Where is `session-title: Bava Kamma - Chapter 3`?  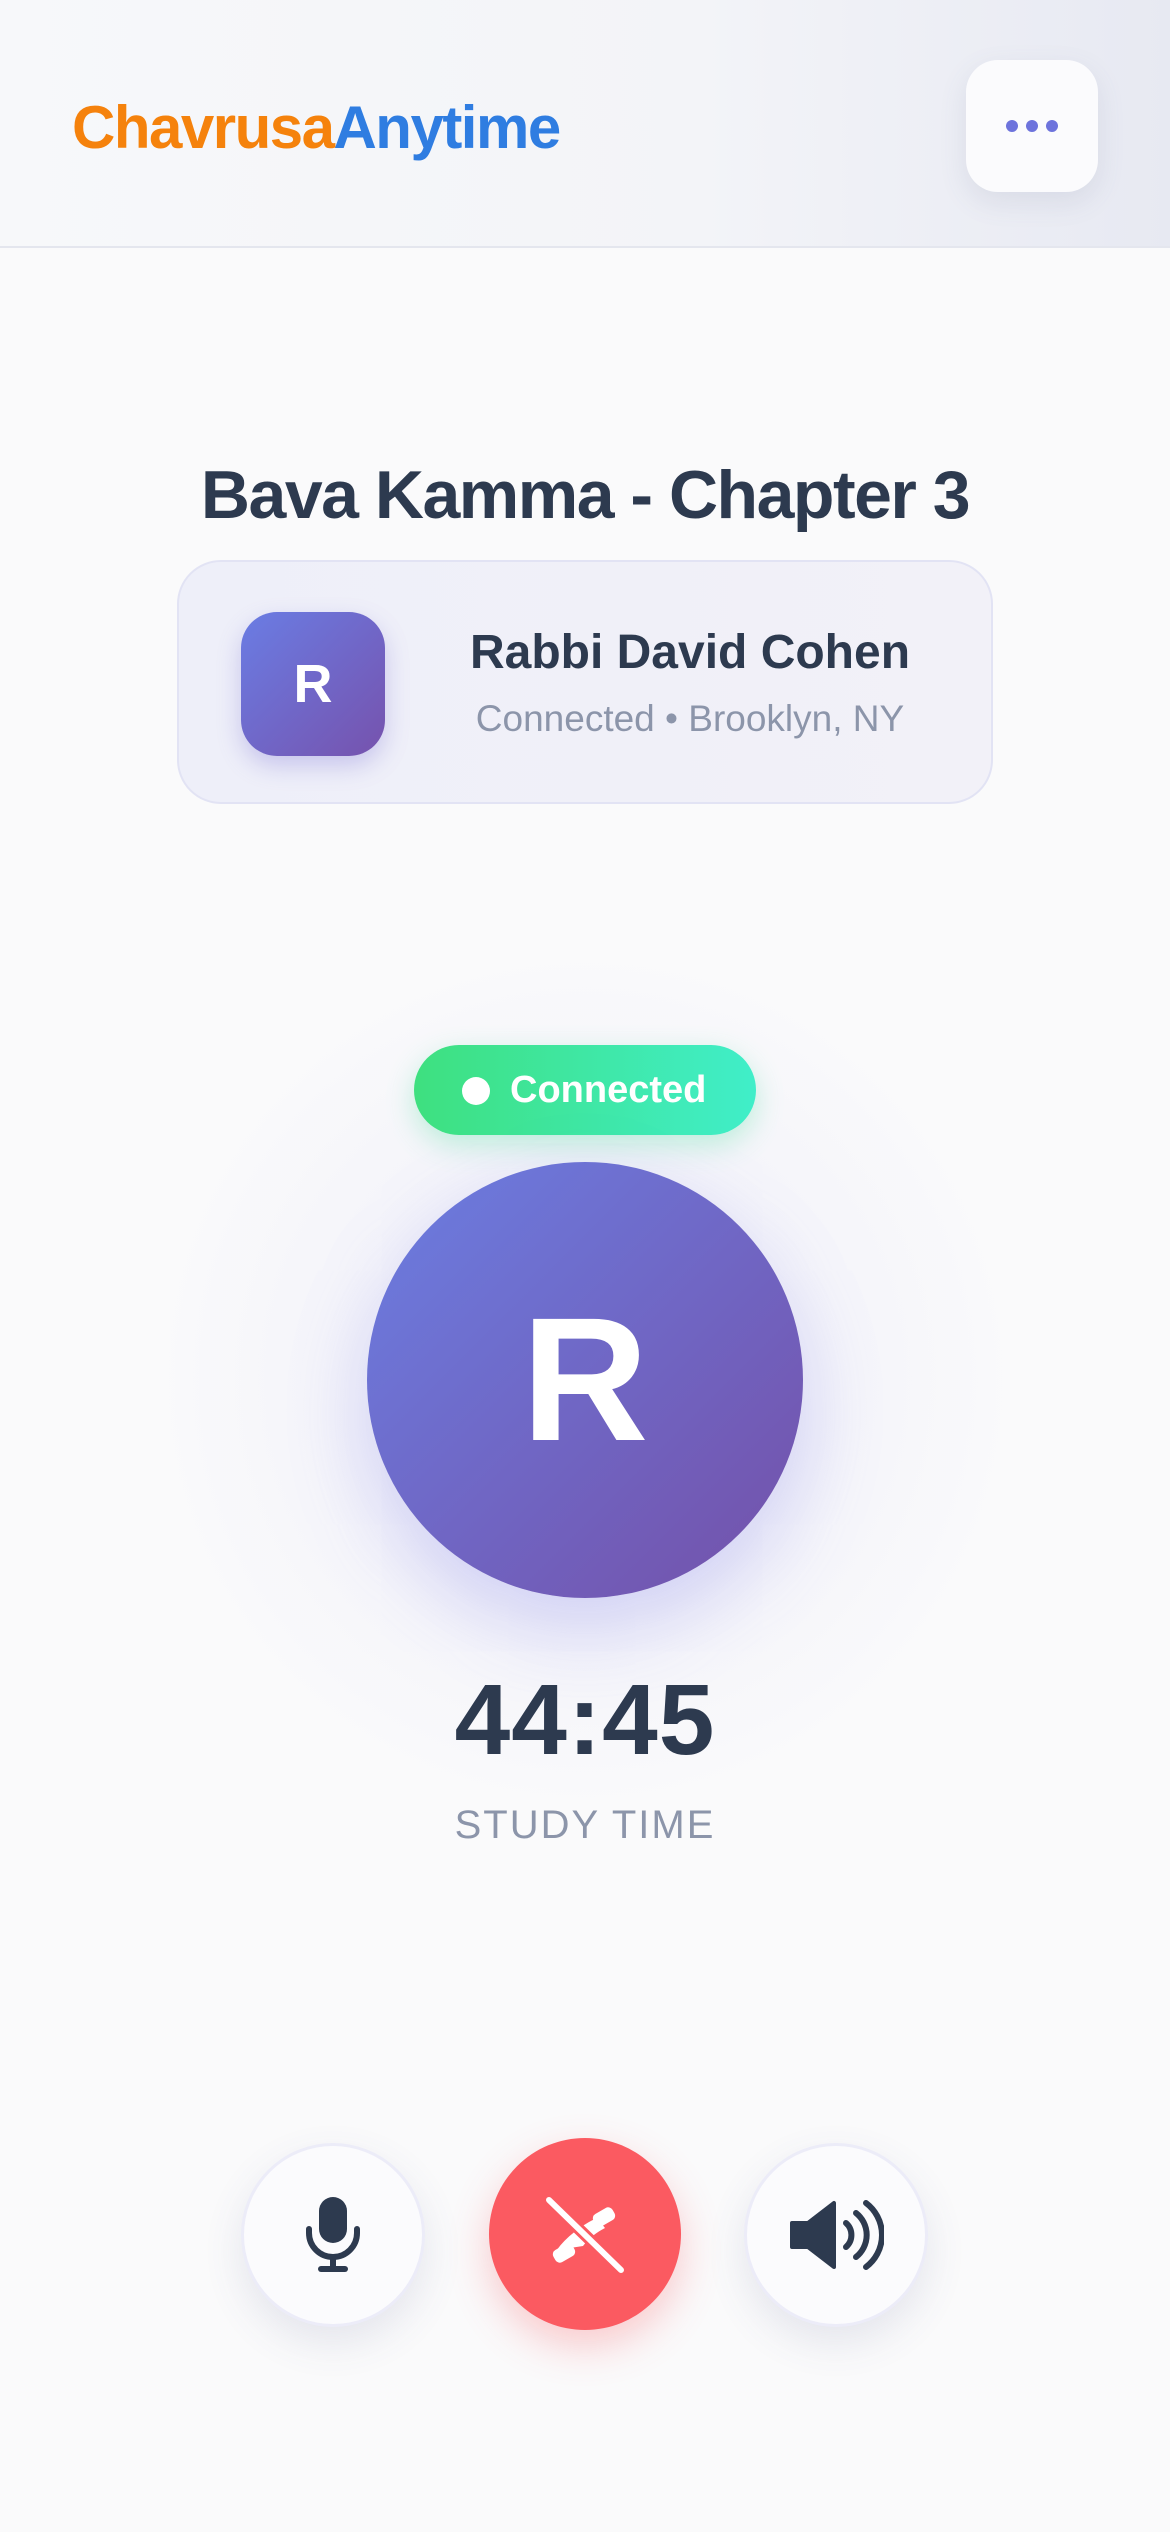 session-title: Bava Kamma - Chapter 3 is located at coordinates (585, 495).